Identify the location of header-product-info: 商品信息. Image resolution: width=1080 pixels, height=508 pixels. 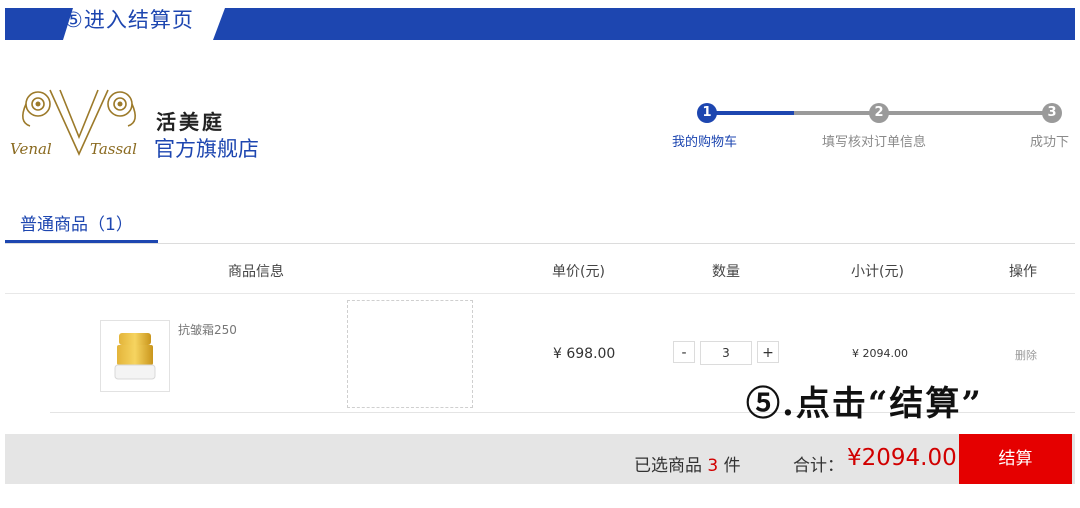
(256, 272).